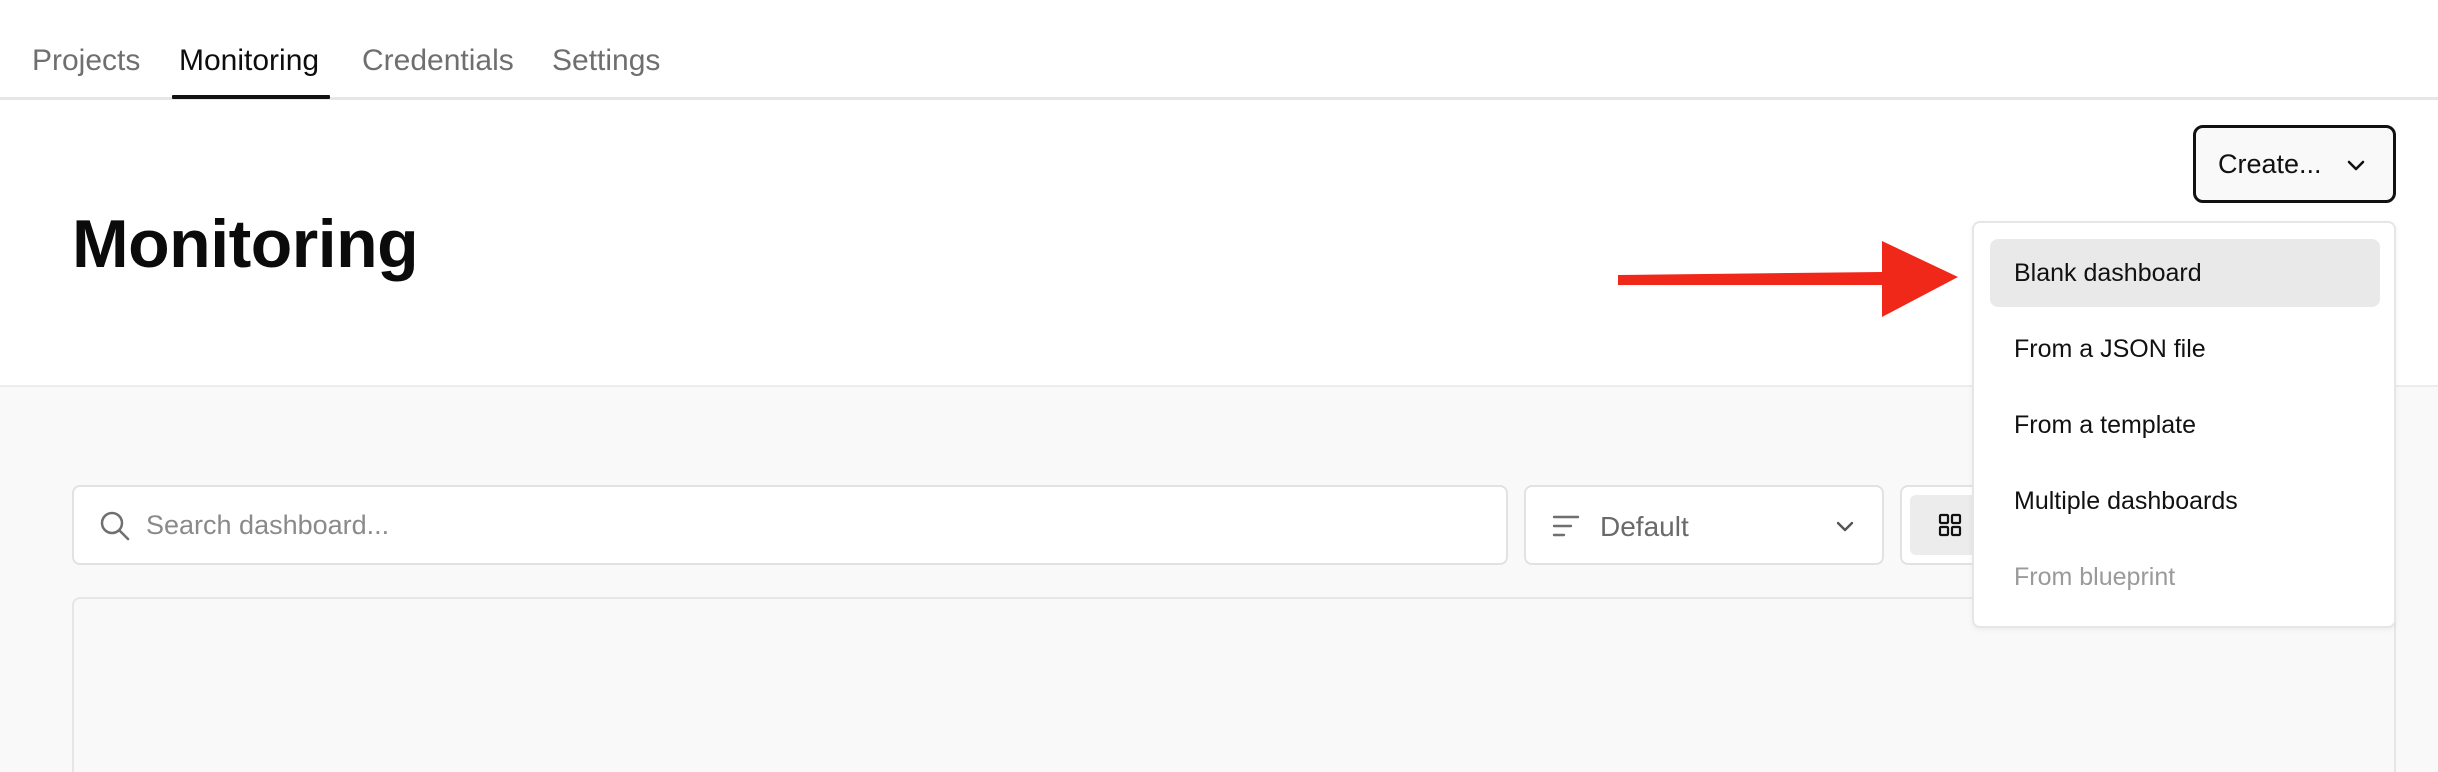  I want to click on tab-projects: Projects, so click(86, 61).